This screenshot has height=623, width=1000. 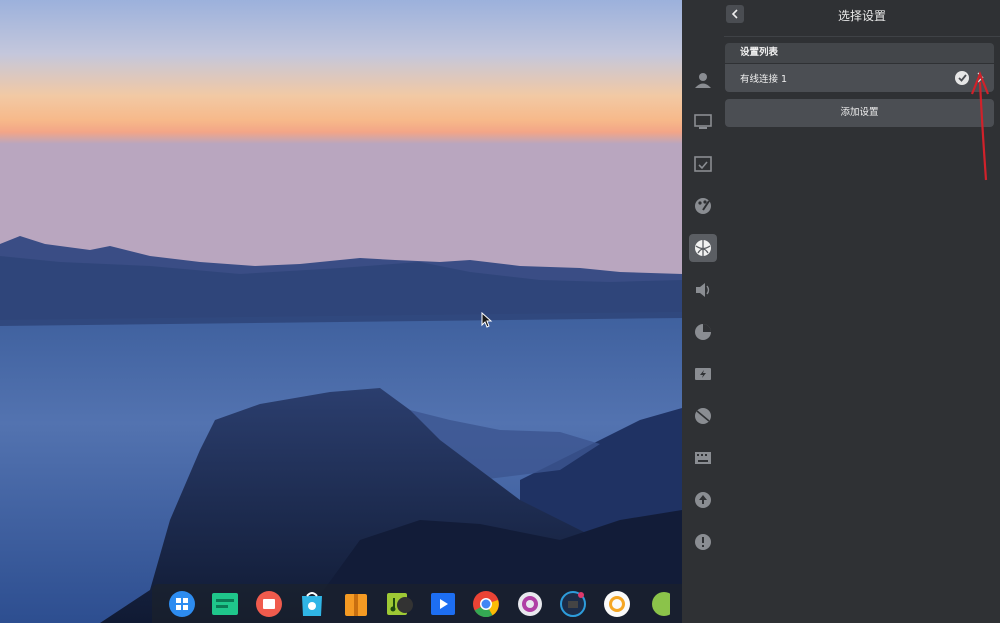 What do you see at coordinates (617, 603) in the screenshot?
I see `camera-icon` at bounding box center [617, 603].